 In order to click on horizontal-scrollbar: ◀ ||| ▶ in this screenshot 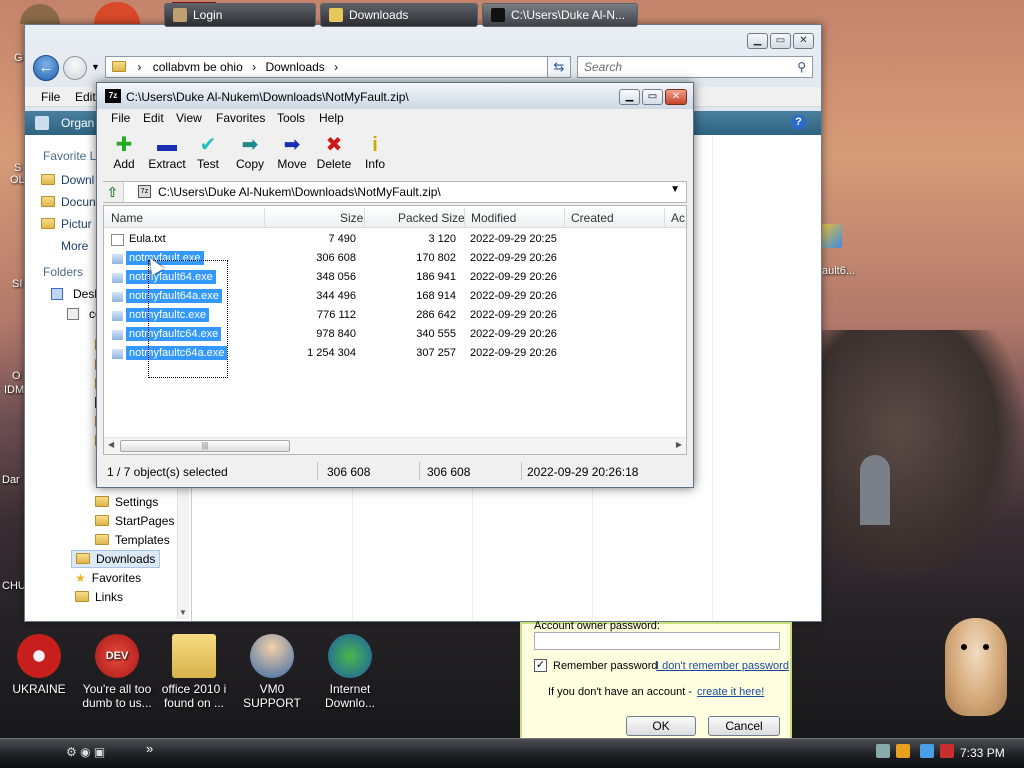, I will do `click(395, 445)`.